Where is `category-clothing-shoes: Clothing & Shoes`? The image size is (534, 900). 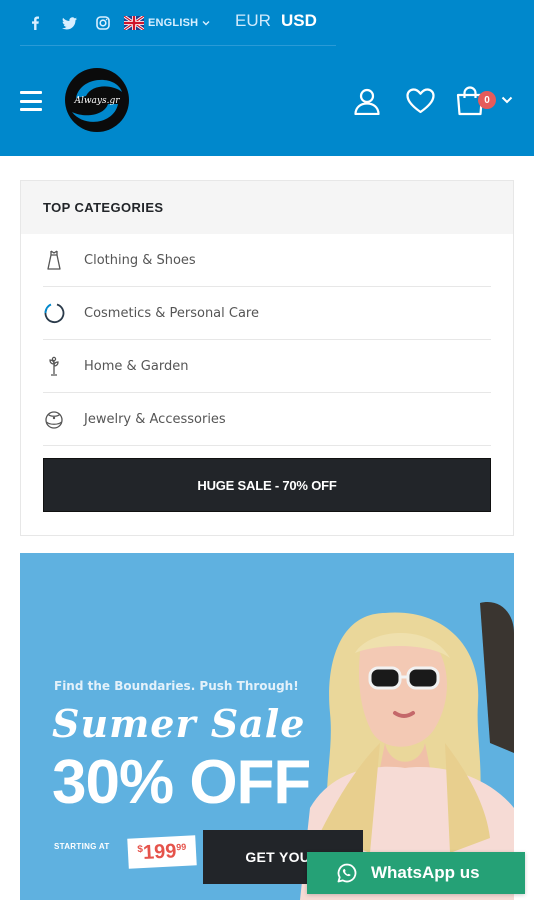
category-clothing-shoes: Clothing & Shoes is located at coordinates (267, 260).